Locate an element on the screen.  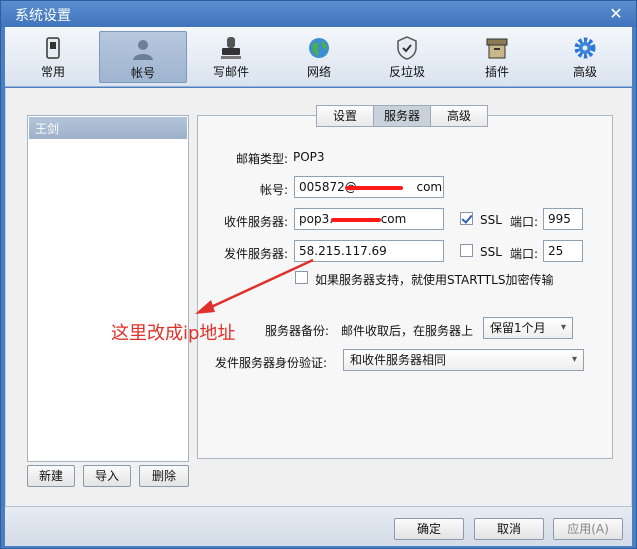
toolbar-item-plugins: 插件 is located at coordinates (497, 57).